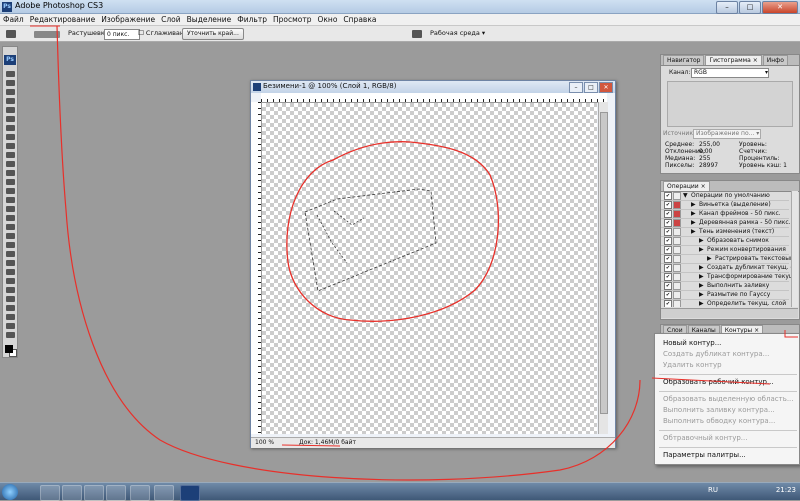  What do you see at coordinates (47, 34) in the screenshot?
I see `selection-mode-icons` at bounding box center [47, 34].